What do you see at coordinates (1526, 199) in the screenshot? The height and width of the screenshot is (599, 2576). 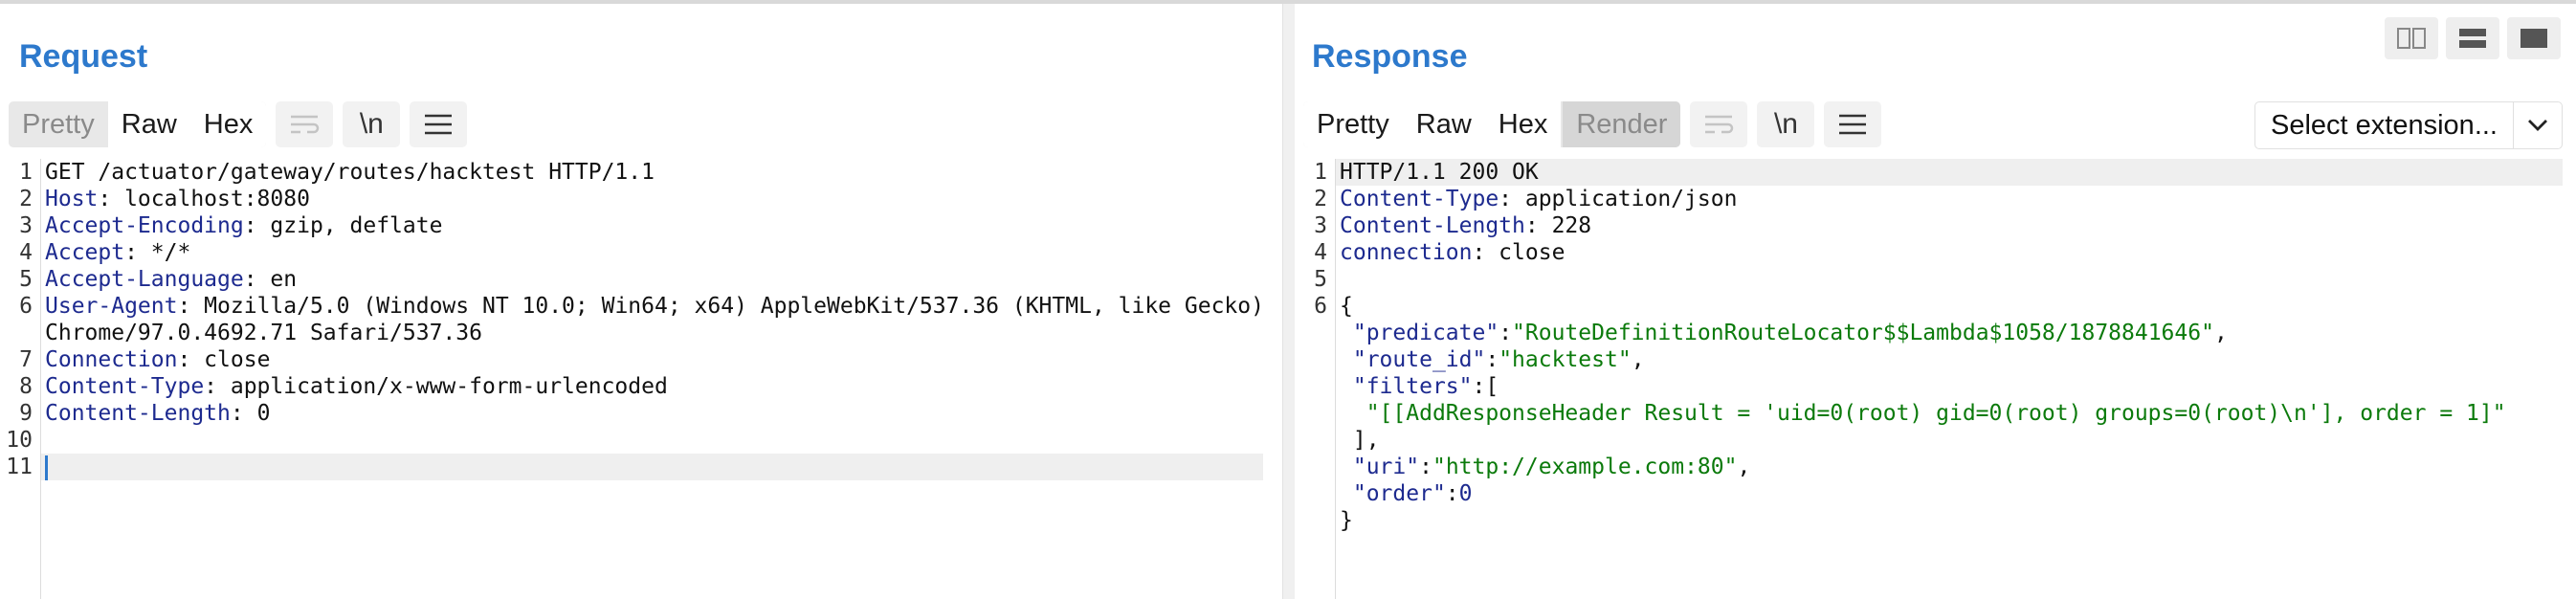 I see `response-line: 2 Content-Type: application/json` at bounding box center [1526, 199].